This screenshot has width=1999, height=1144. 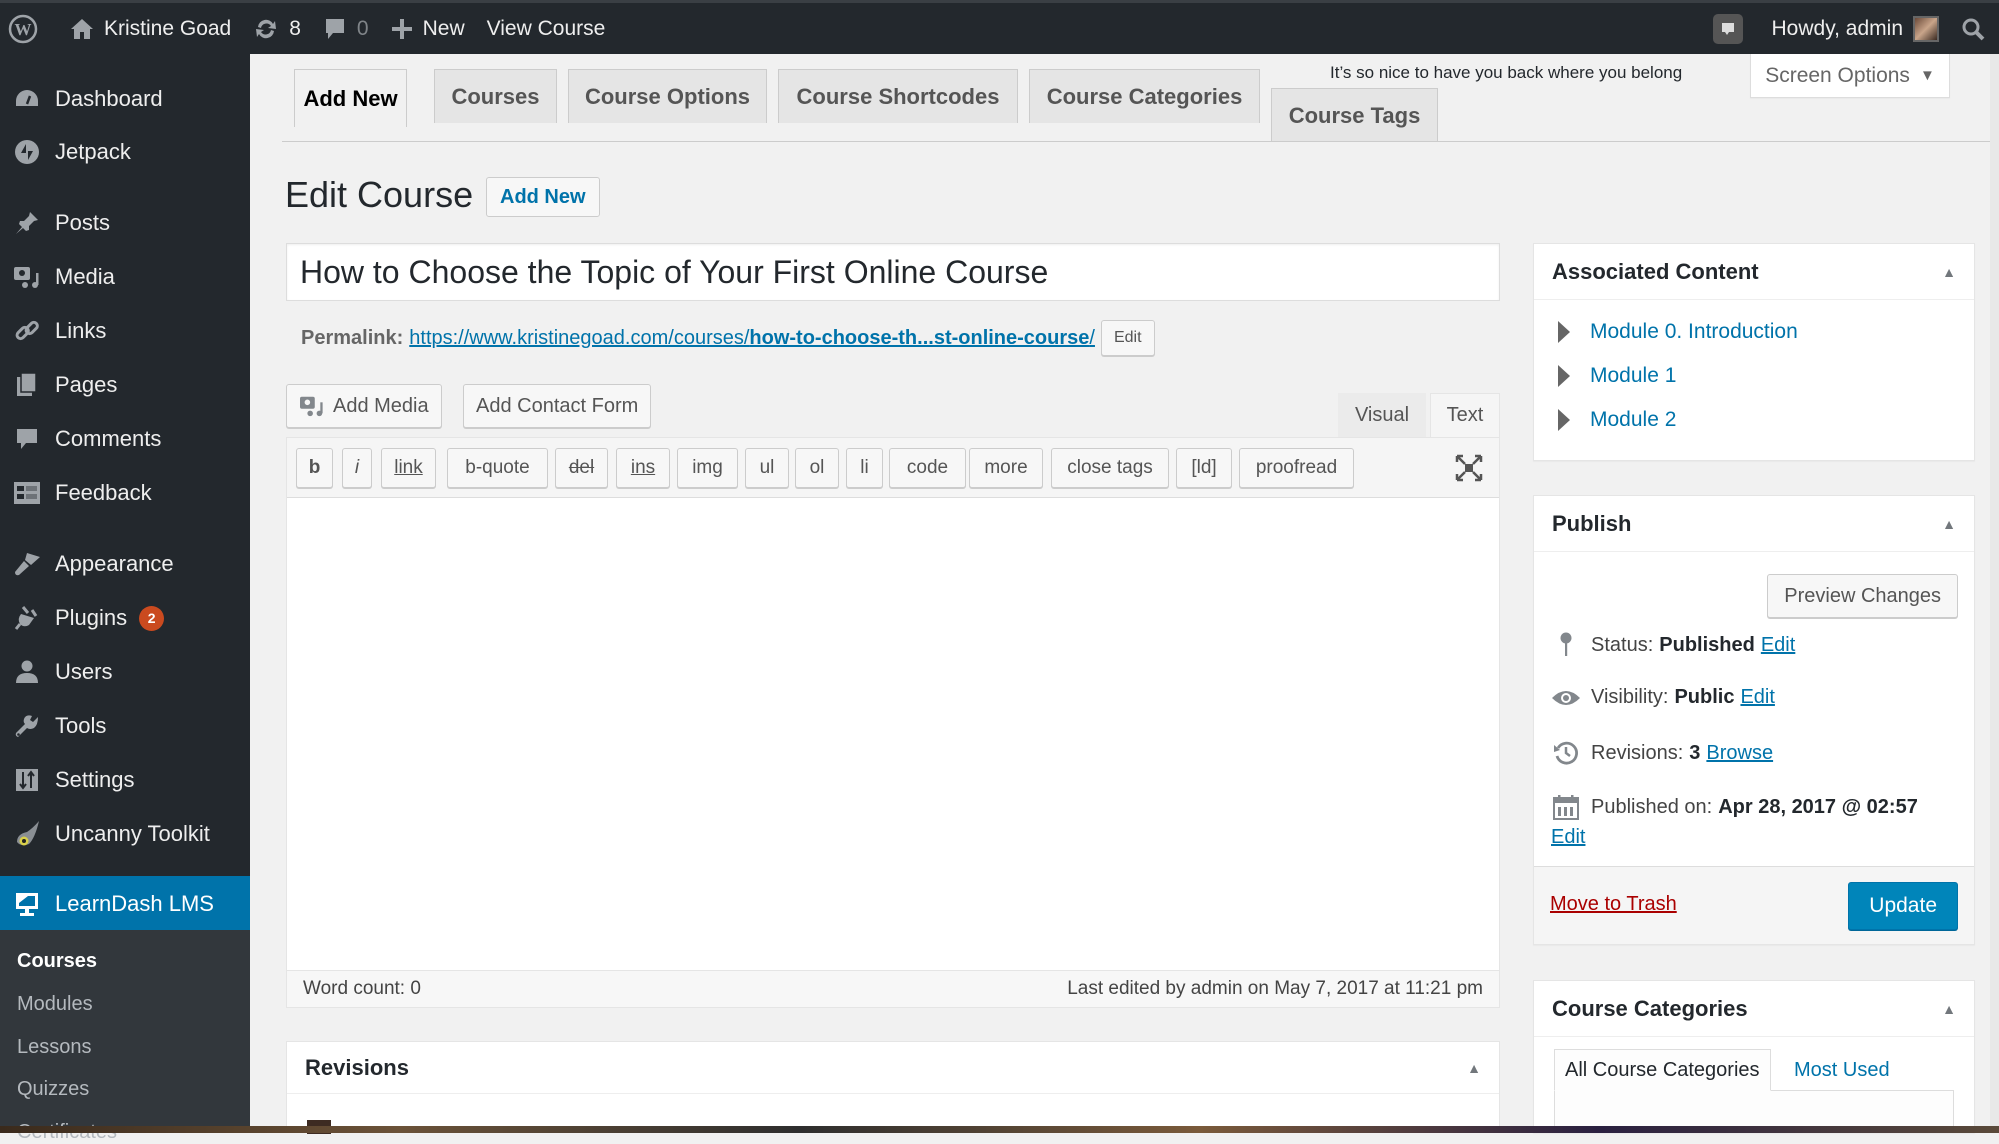 What do you see at coordinates (767, 468) in the screenshot?
I see `qt-ul-button: ul` at bounding box center [767, 468].